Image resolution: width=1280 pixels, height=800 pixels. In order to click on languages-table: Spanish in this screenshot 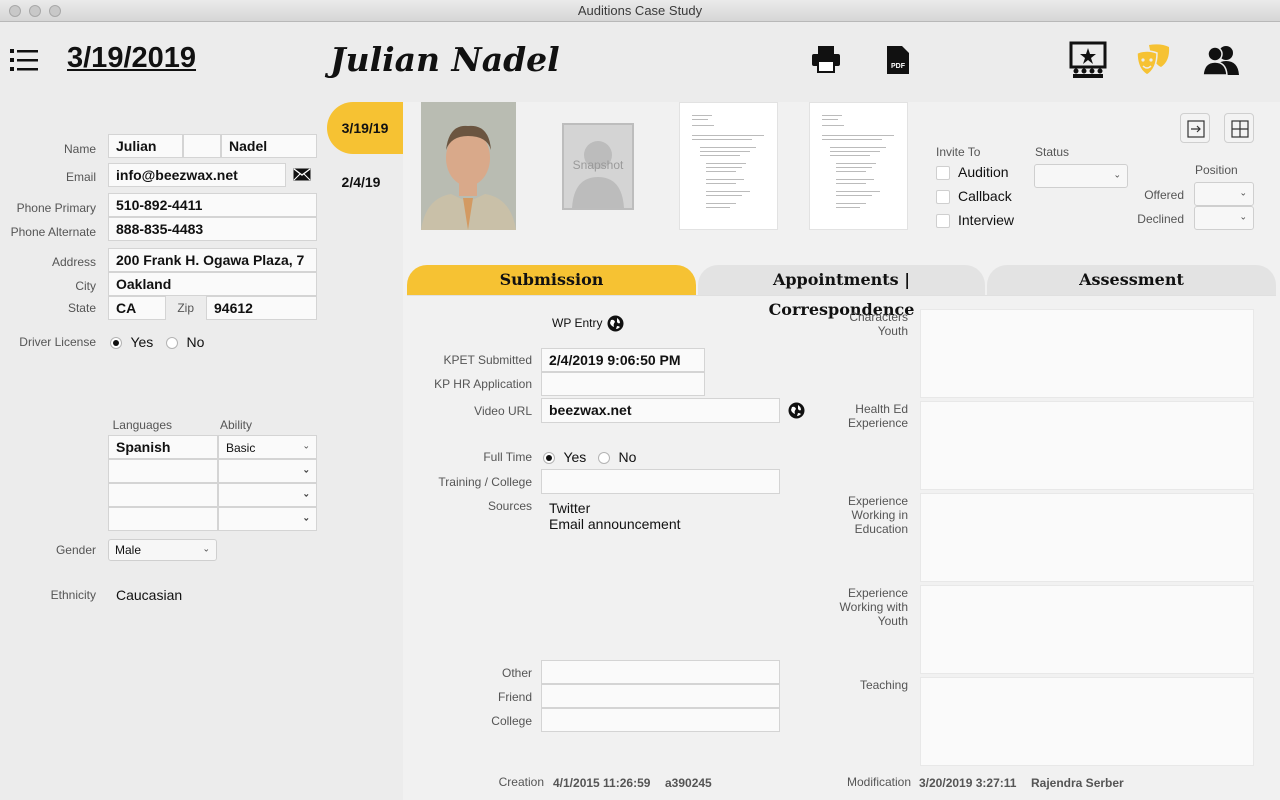, I will do `click(163, 483)`.